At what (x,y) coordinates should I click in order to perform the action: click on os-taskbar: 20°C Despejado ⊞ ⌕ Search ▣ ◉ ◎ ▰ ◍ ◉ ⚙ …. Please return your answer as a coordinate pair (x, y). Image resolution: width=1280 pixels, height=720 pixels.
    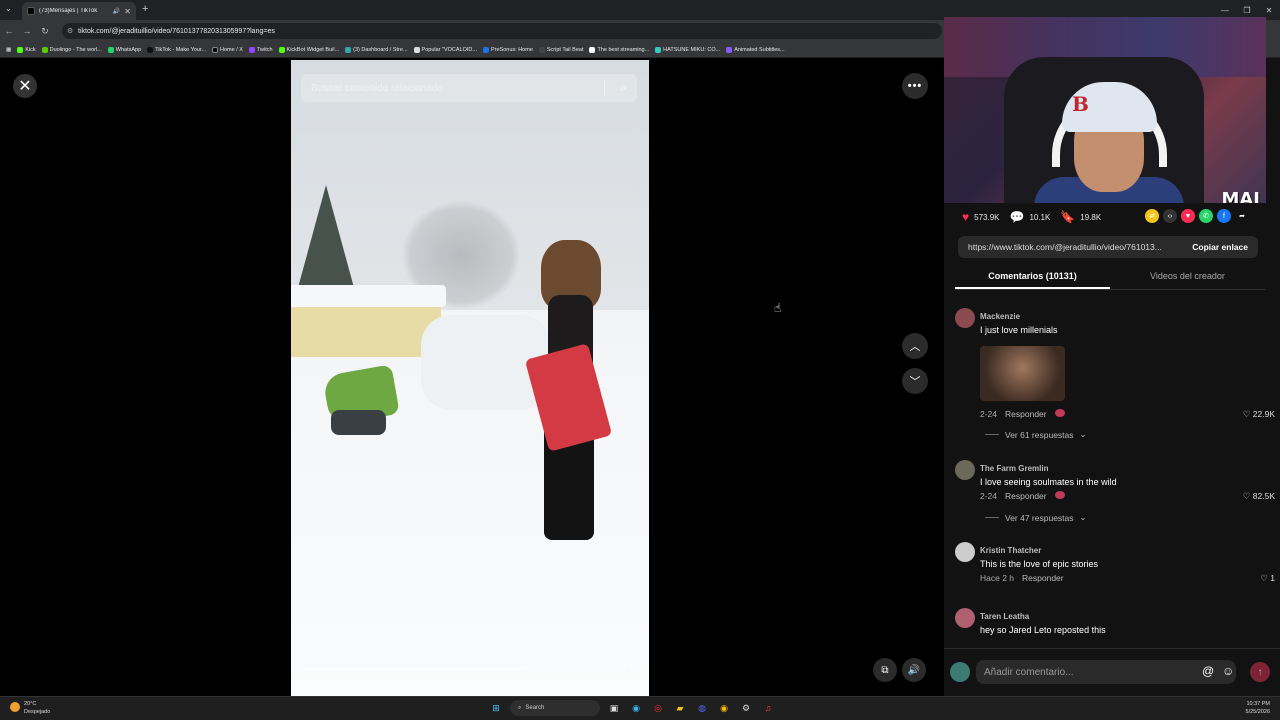
    Looking at the image, I should click on (640, 708).